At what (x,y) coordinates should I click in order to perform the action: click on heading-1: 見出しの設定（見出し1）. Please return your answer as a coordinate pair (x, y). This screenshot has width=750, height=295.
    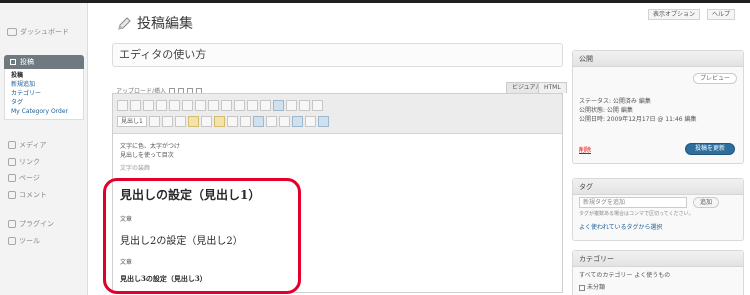
    Looking at the image, I should click on (190, 195).